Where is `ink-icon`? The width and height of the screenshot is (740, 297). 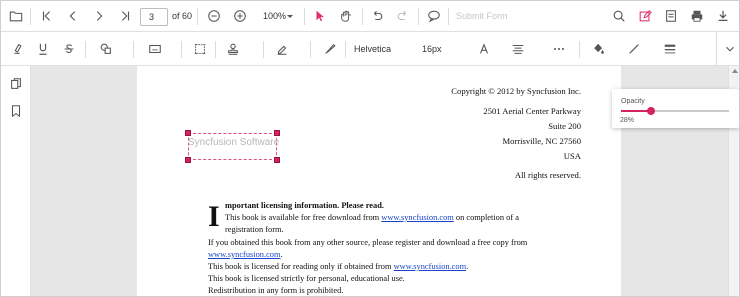
ink-icon is located at coordinates (330, 49).